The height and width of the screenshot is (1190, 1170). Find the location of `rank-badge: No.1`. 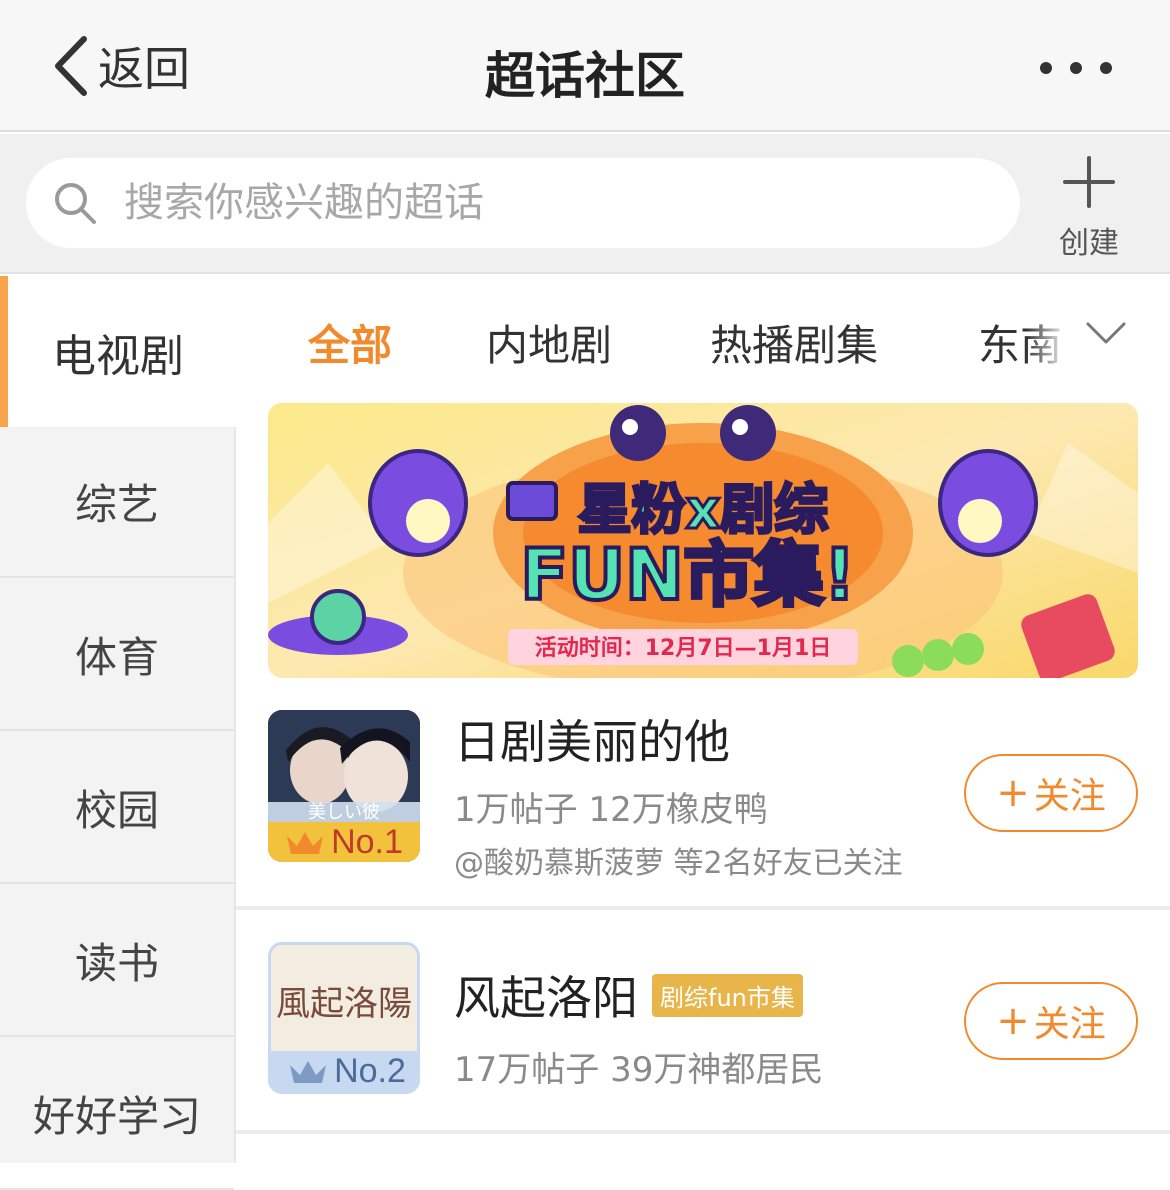

rank-badge: No.1 is located at coordinates (344, 842).